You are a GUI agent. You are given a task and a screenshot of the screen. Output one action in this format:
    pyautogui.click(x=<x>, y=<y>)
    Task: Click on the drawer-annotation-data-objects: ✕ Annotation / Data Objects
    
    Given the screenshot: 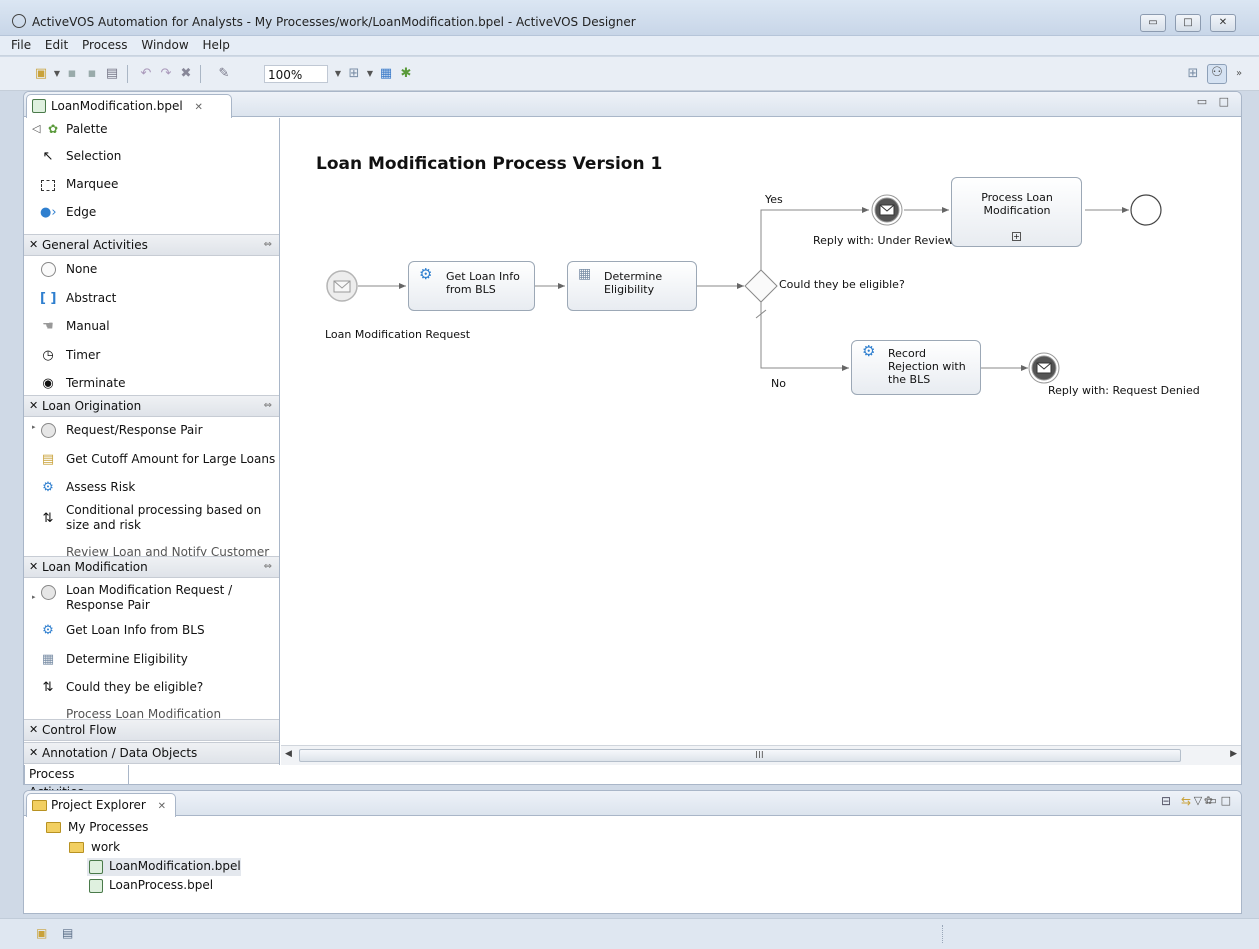 What is the action you would take?
    pyautogui.click(x=151, y=753)
    